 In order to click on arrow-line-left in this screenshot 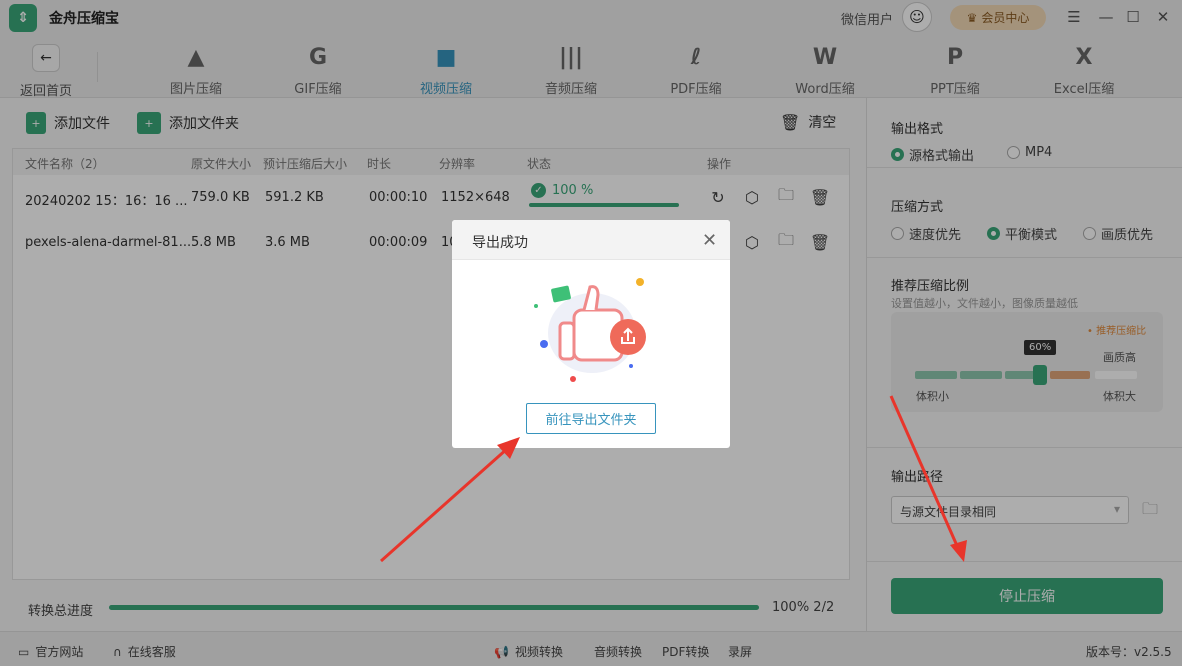, I will do `click(444, 504)`.